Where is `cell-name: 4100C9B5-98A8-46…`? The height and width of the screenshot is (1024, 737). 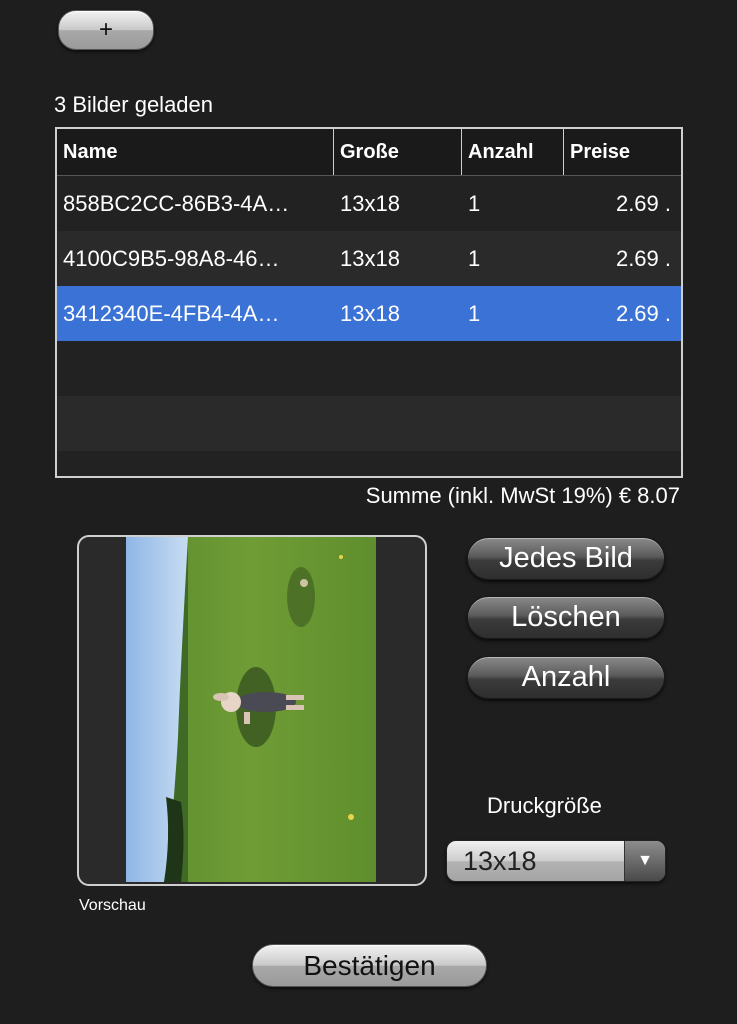
cell-name: 4100C9B5-98A8-46… is located at coordinates (171, 258).